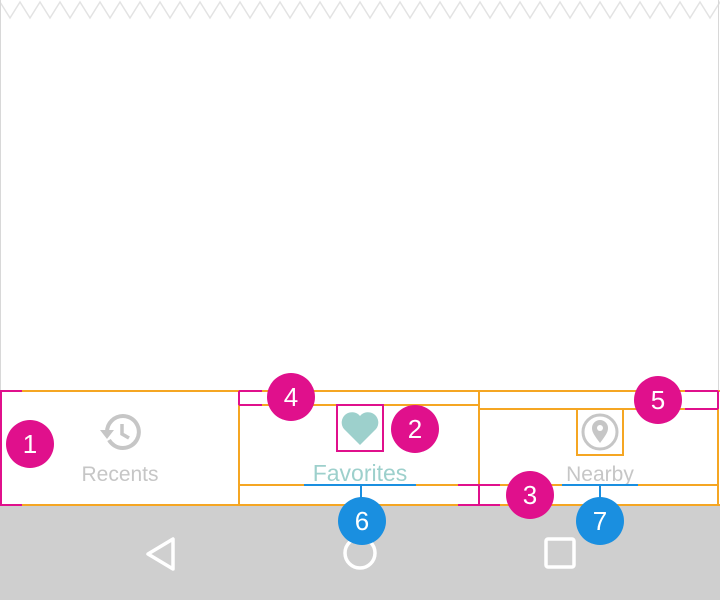  Describe the element at coordinates (658, 400) in the screenshot. I see `annotation-badge-5: 5` at that location.